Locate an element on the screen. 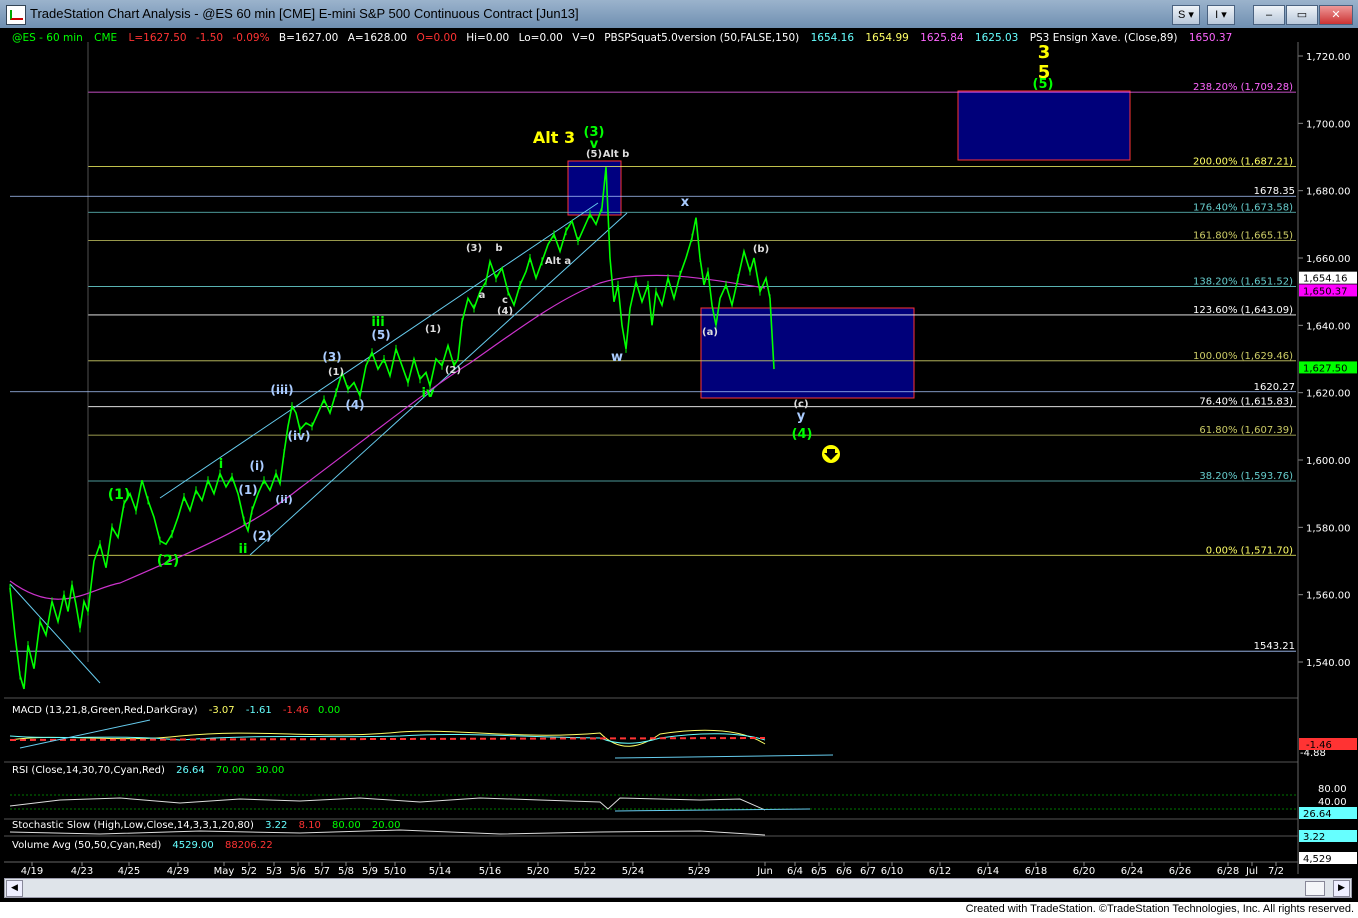 The height and width of the screenshot is (918, 1358). maximize-button: ▭ is located at coordinates (1302, 15).